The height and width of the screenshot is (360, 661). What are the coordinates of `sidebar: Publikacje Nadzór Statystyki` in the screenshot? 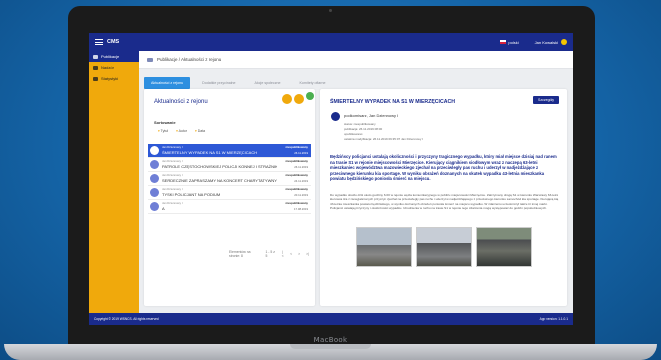 It's located at (114, 182).